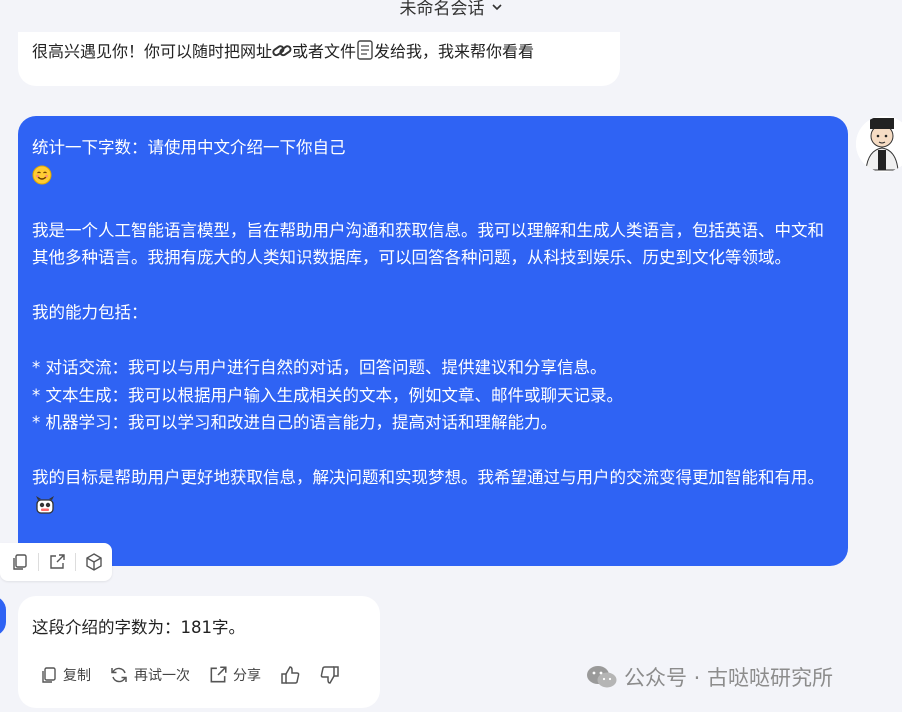  I want to click on greeting-text-2: 或者文件, so click(324, 51).